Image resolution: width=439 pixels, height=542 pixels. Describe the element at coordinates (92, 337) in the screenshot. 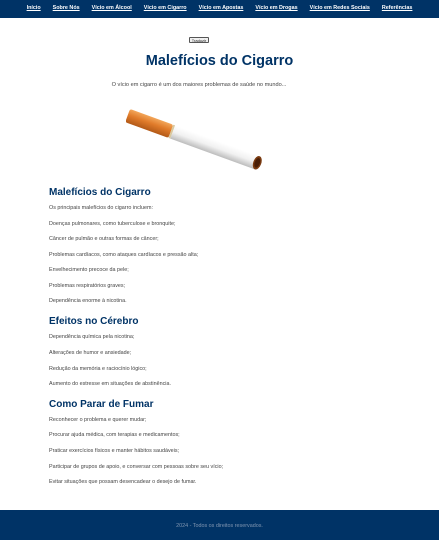

I see `list-item: Dependência química pela nicotina;` at that location.